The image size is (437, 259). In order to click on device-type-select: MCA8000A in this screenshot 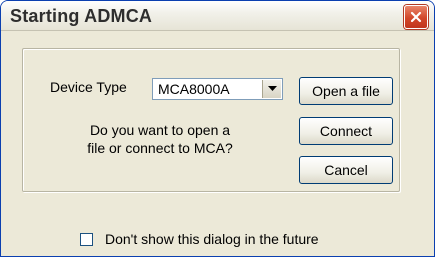, I will do `click(217, 89)`.